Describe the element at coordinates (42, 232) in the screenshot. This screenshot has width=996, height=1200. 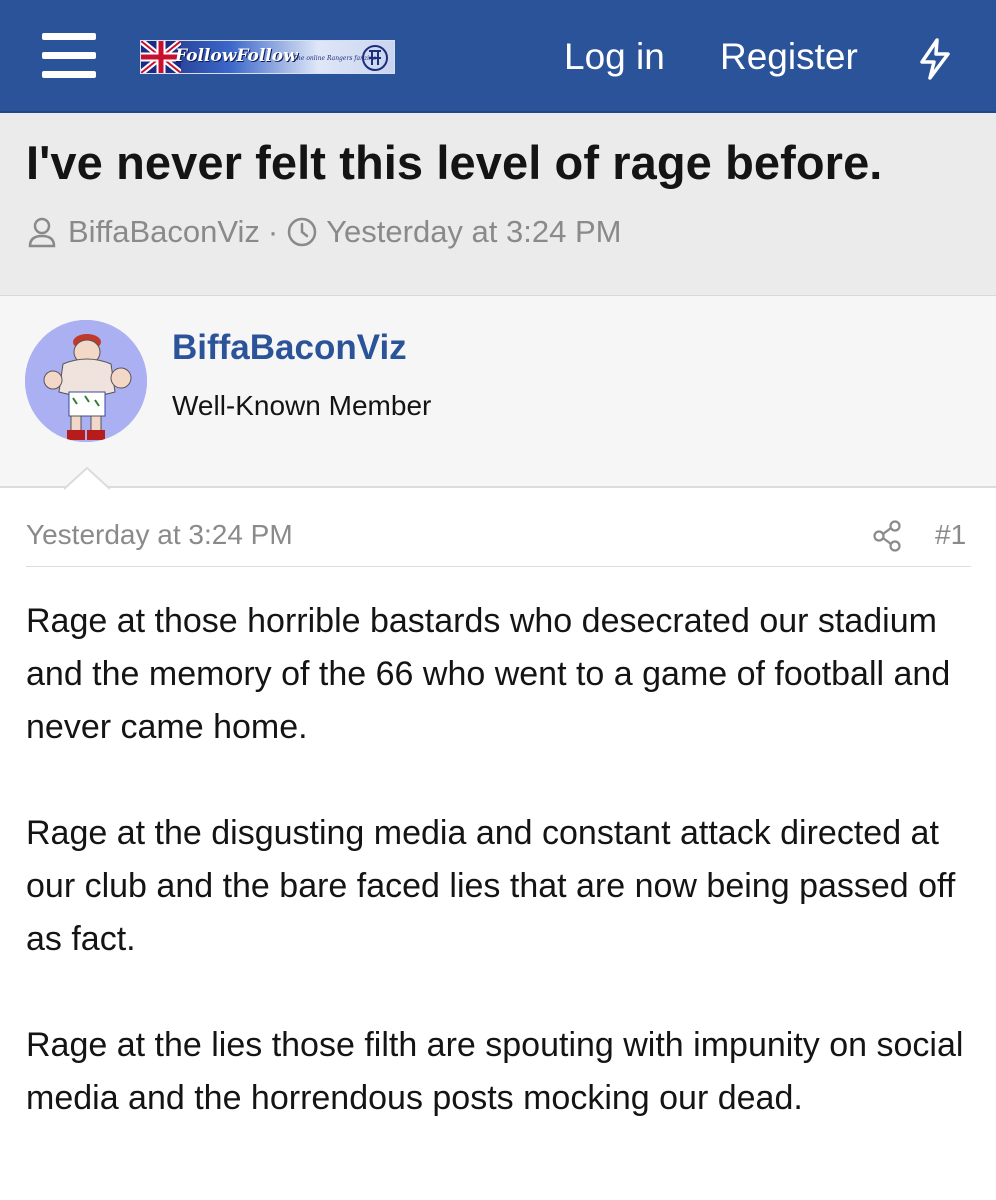
I see `user-icon` at that location.